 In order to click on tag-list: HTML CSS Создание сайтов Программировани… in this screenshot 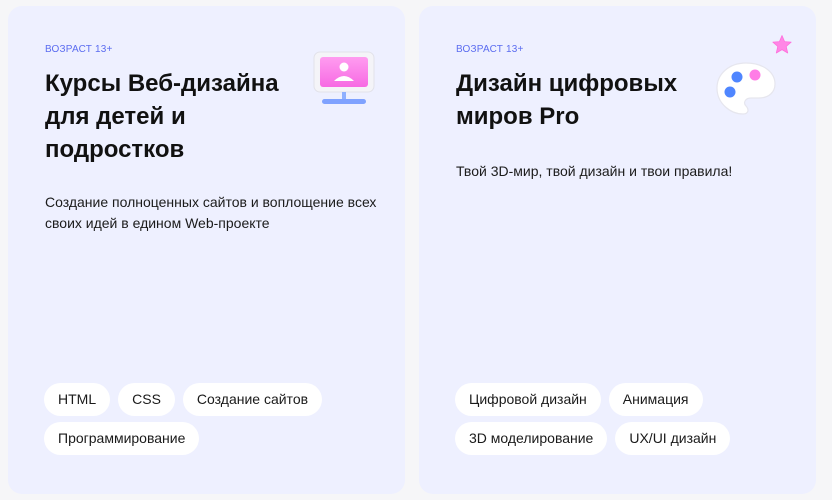, I will do `click(209, 419)`.